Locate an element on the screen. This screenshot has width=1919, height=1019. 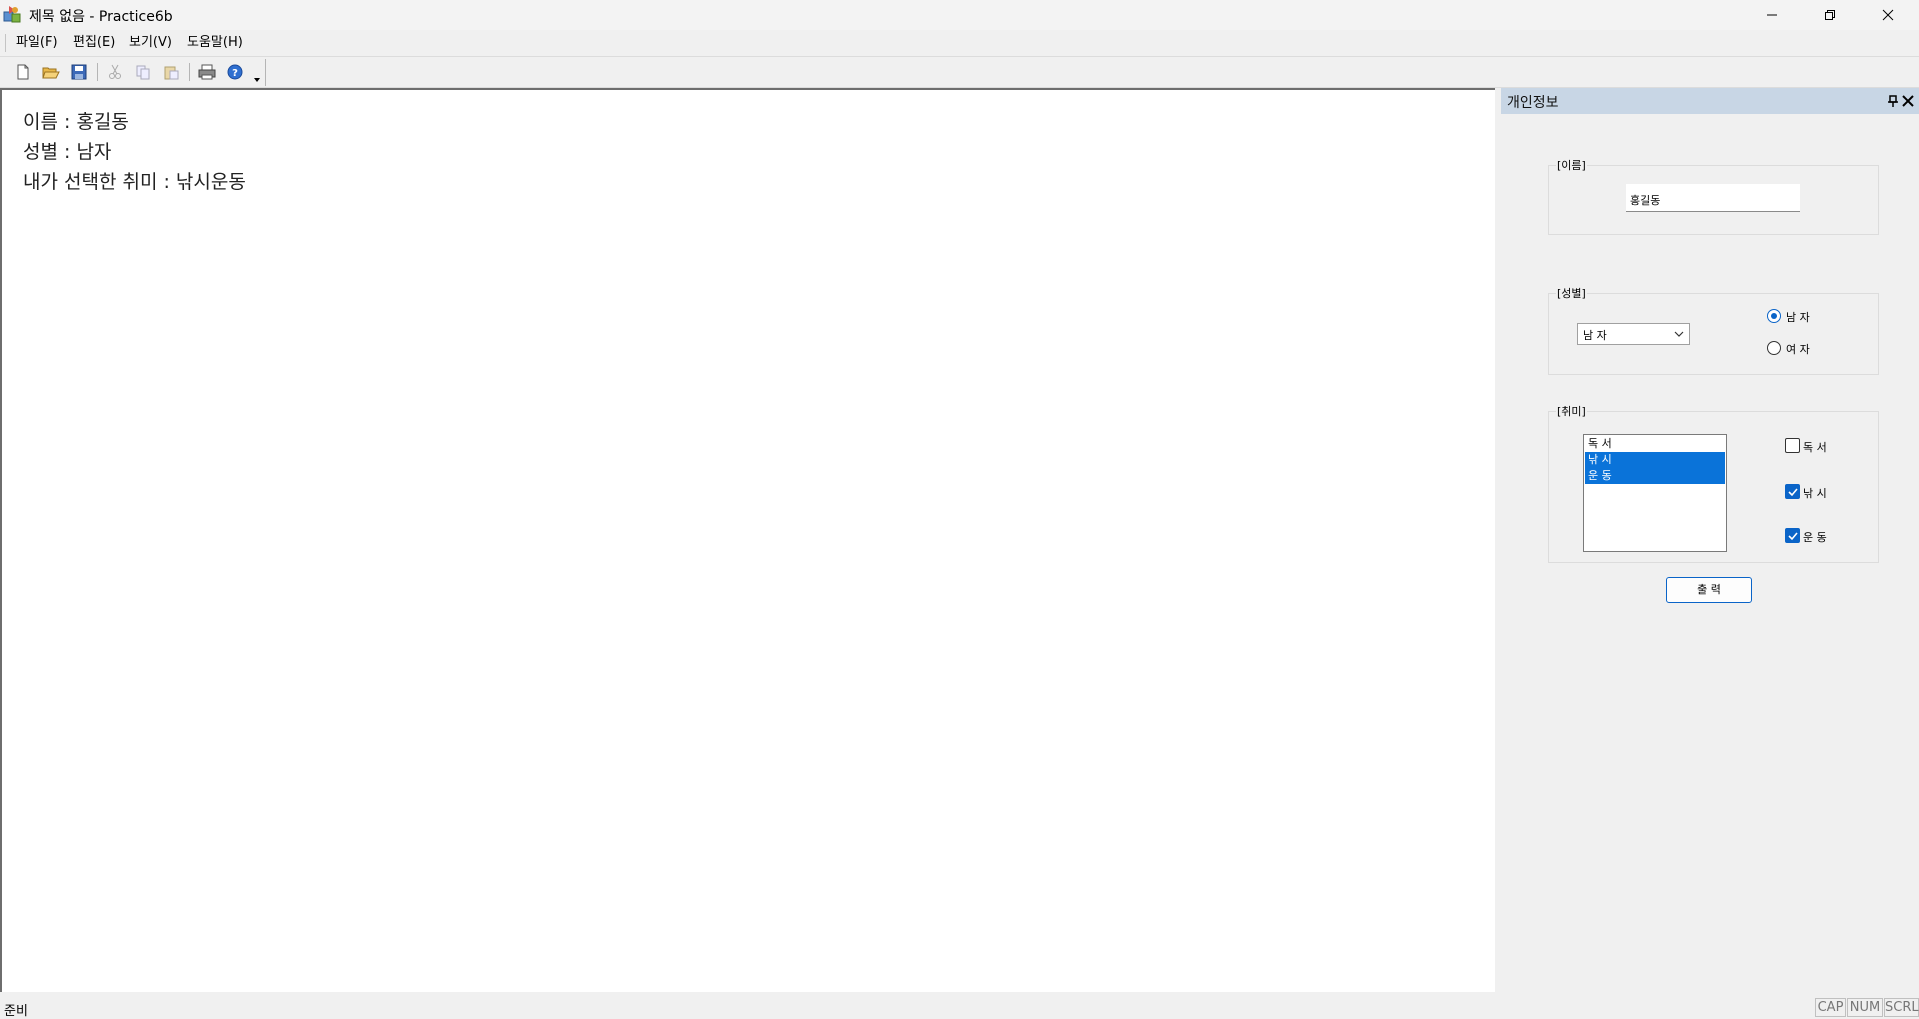
new-button is located at coordinates (23, 72).